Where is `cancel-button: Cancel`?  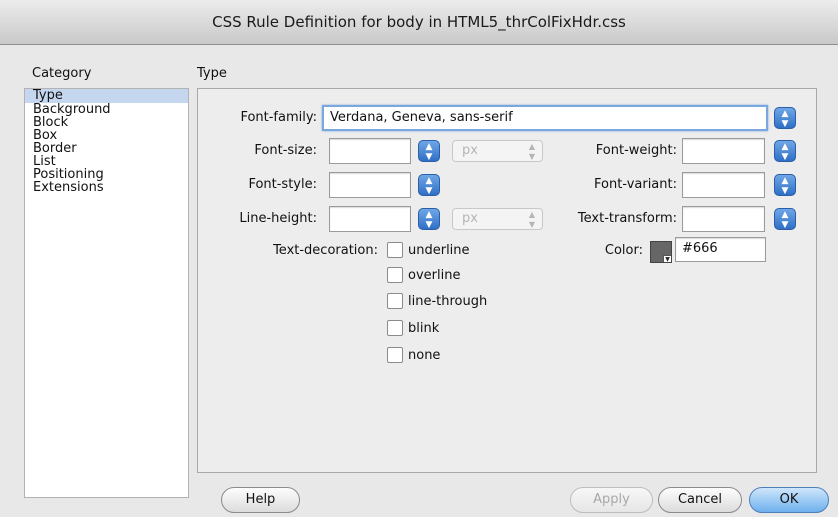 cancel-button: Cancel is located at coordinates (700, 500).